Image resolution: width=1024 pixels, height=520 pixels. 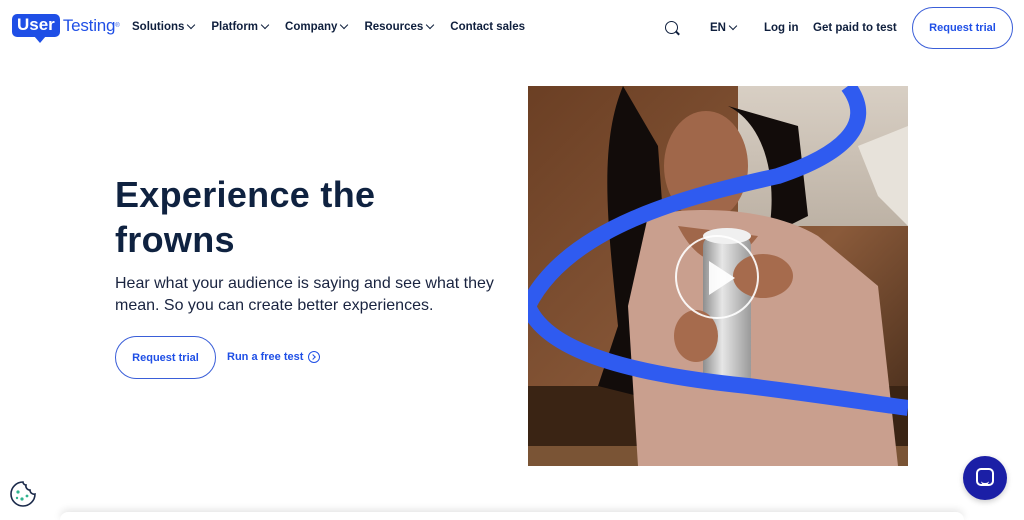 I want to click on usertesting-logo: User Testing ®, so click(x=66, y=28).